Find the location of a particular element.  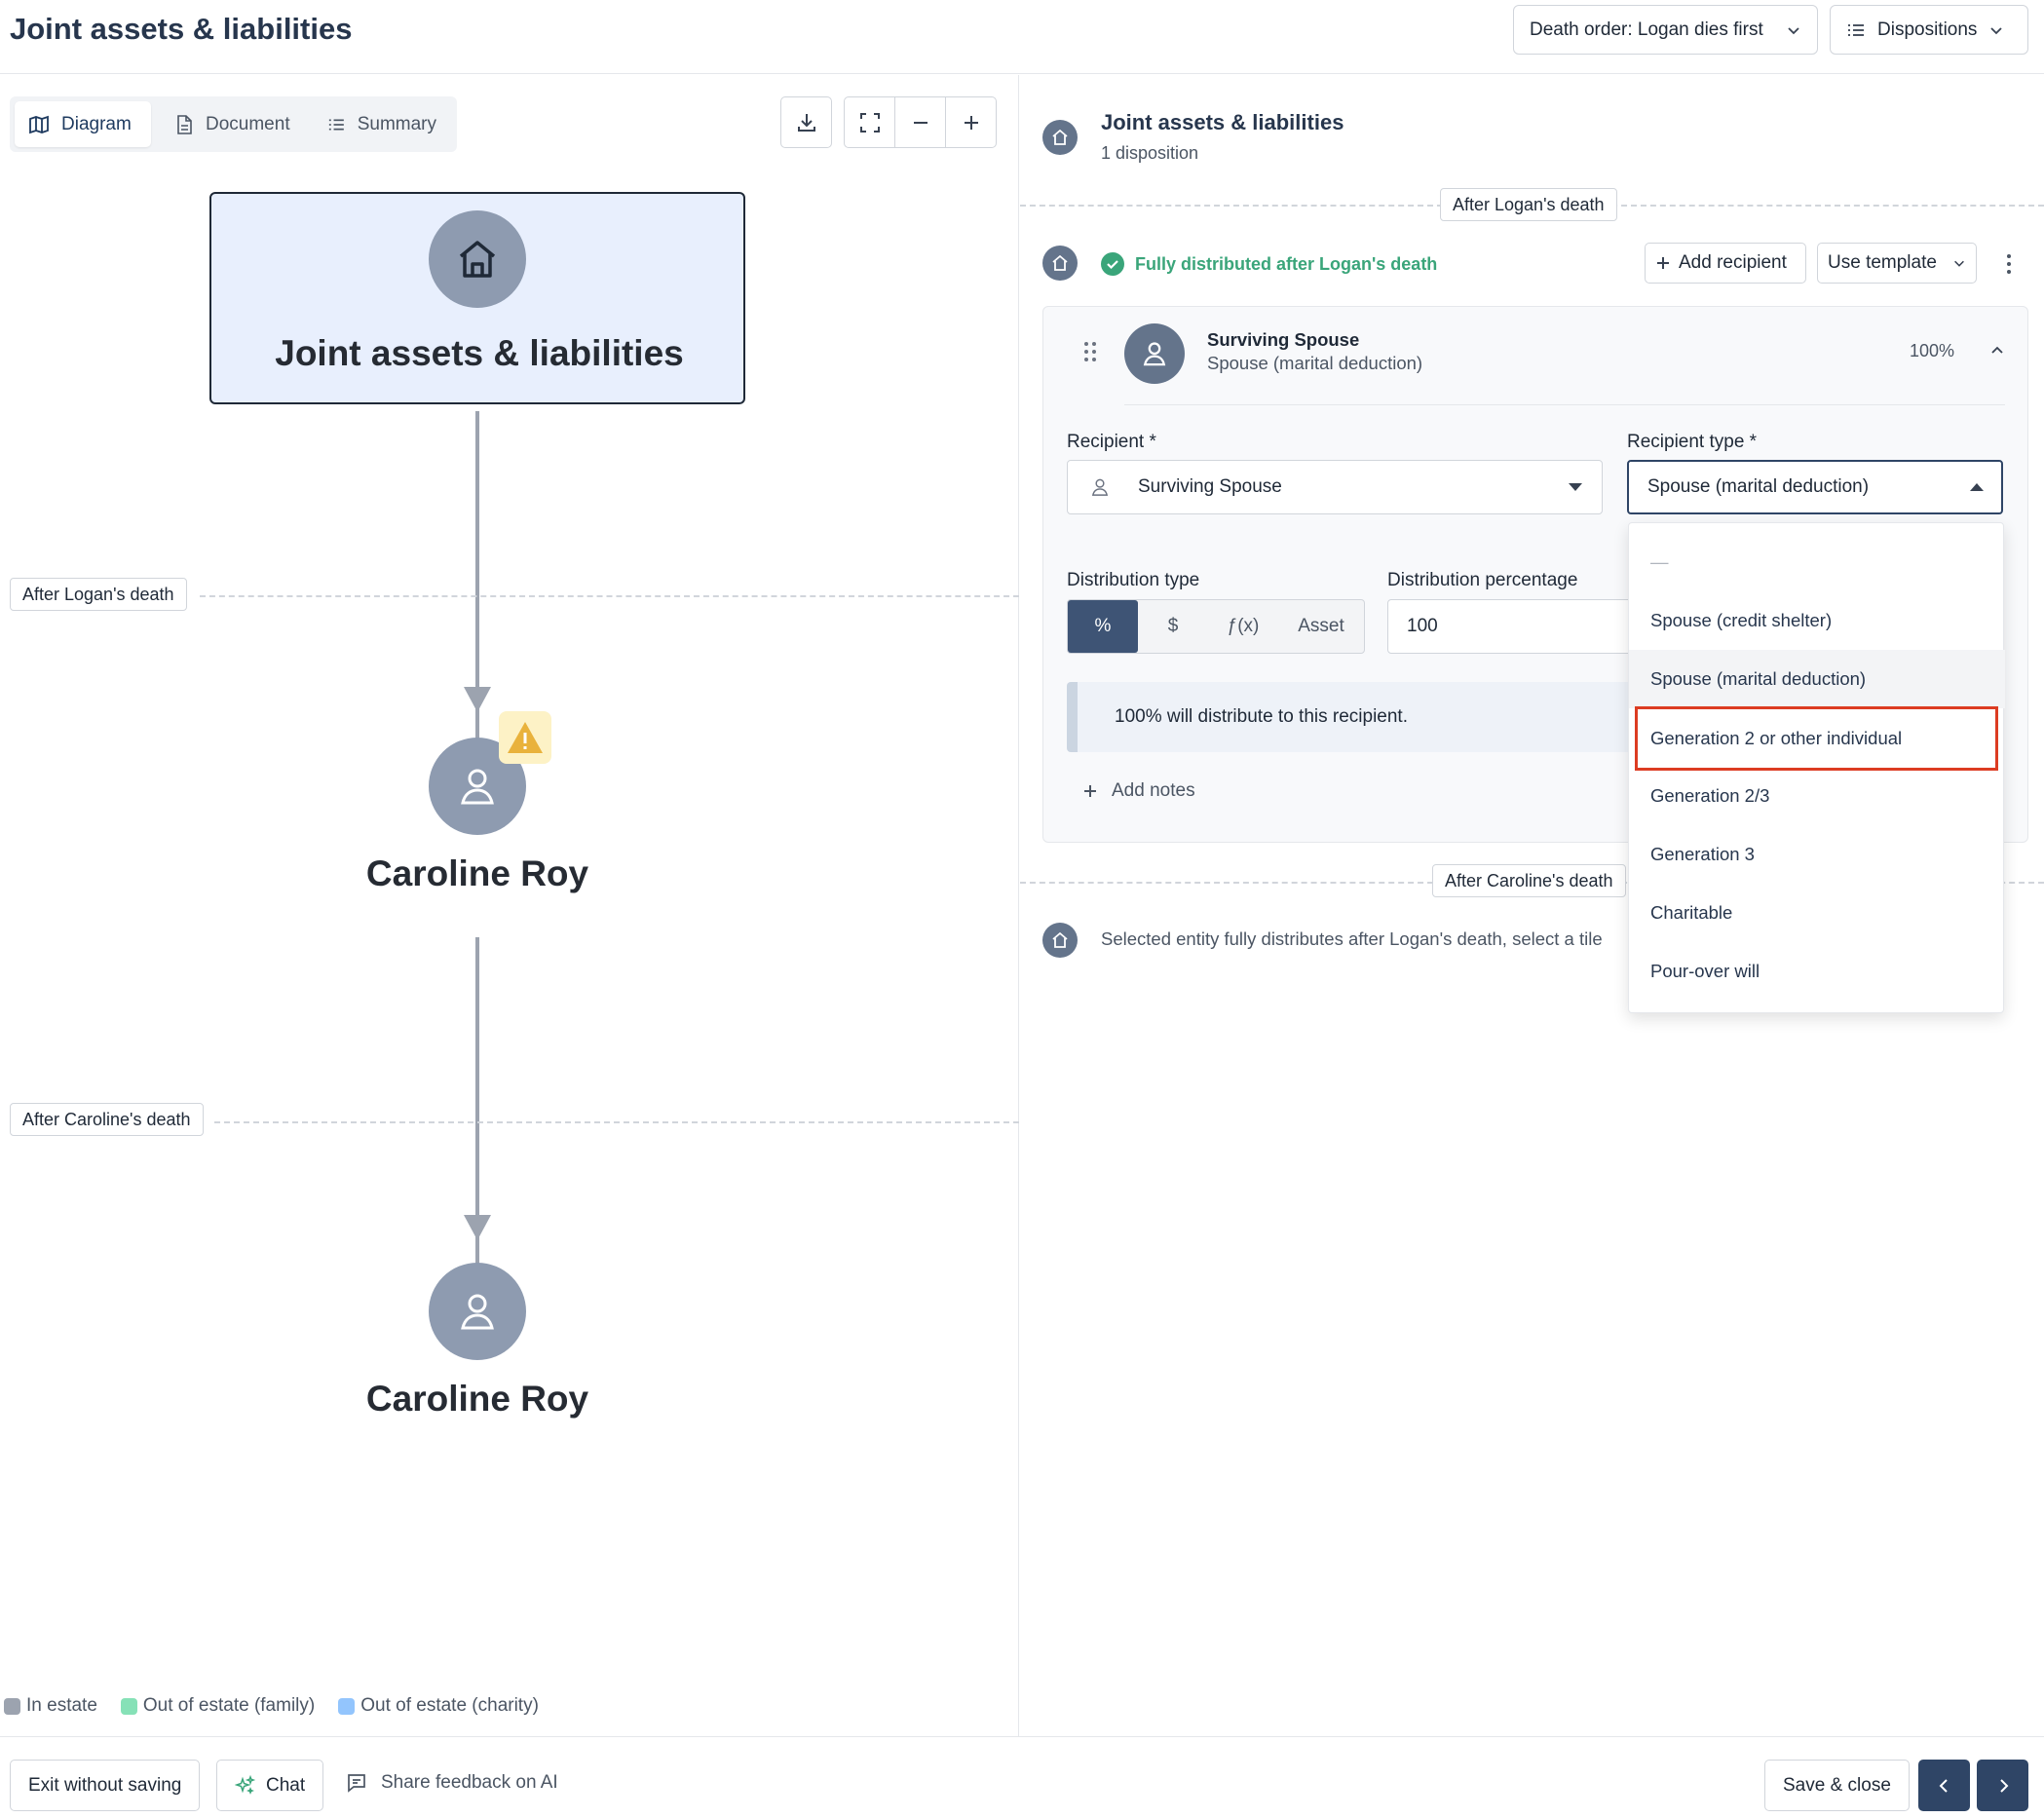

distribution-status: Fully distributed after Logan's death is located at coordinates (1286, 264).